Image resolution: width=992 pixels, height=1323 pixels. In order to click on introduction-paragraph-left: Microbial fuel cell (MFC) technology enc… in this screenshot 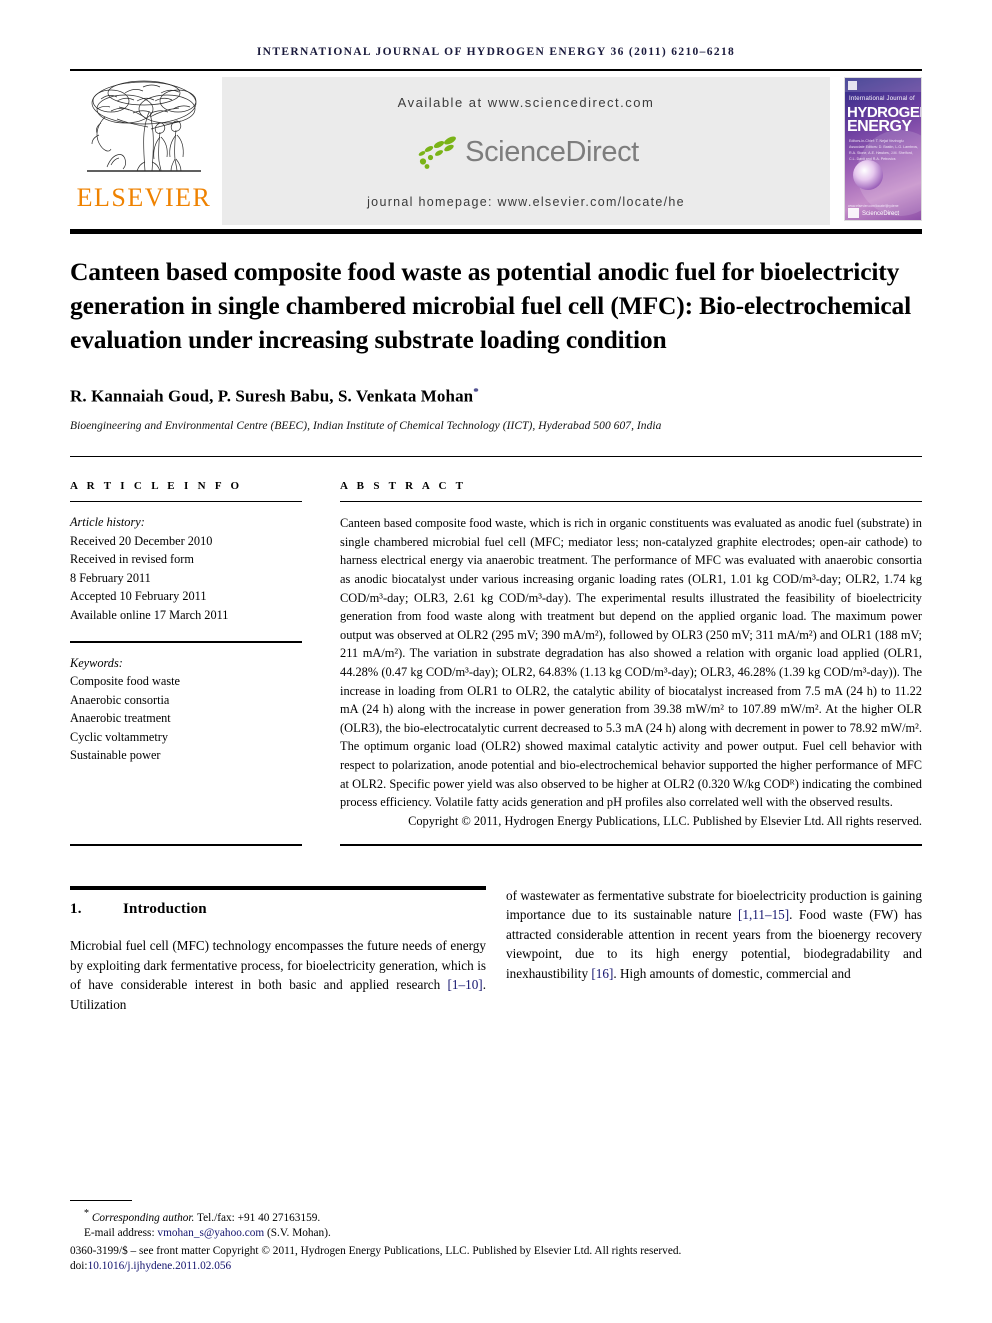, I will do `click(278, 975)`.